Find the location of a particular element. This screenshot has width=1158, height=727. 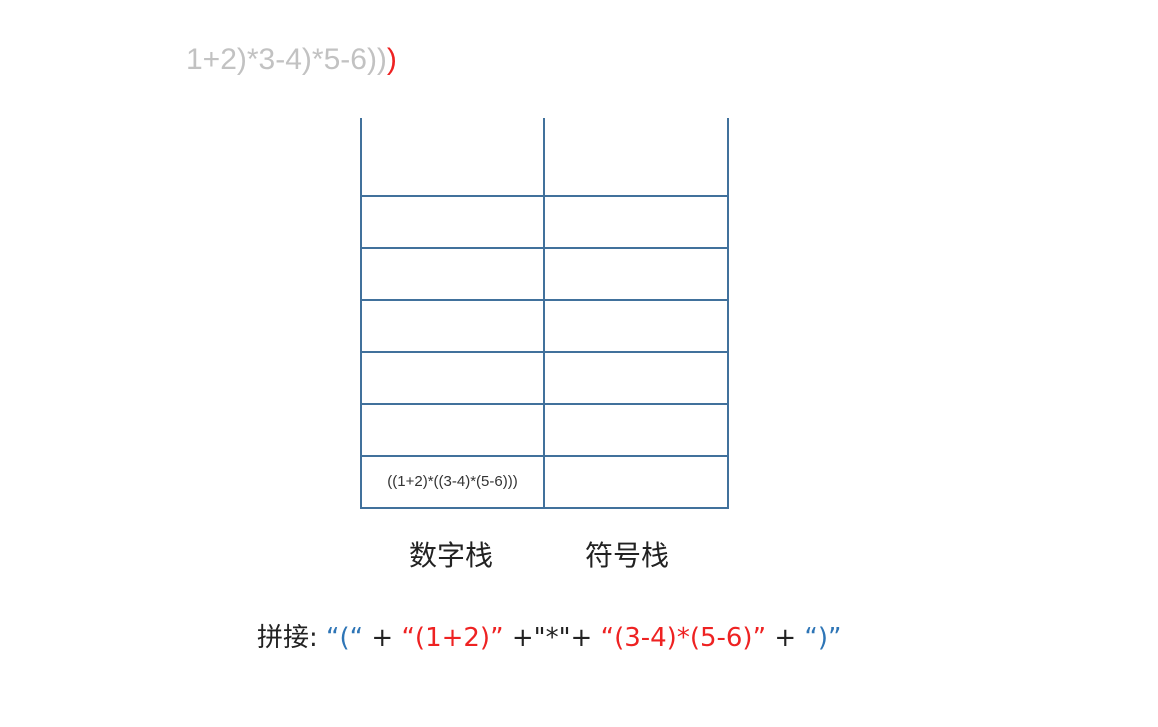

number-stack-bottom-item: ((1+2)*((3-4)*(5-6))) is located at coordinates (452, 481).